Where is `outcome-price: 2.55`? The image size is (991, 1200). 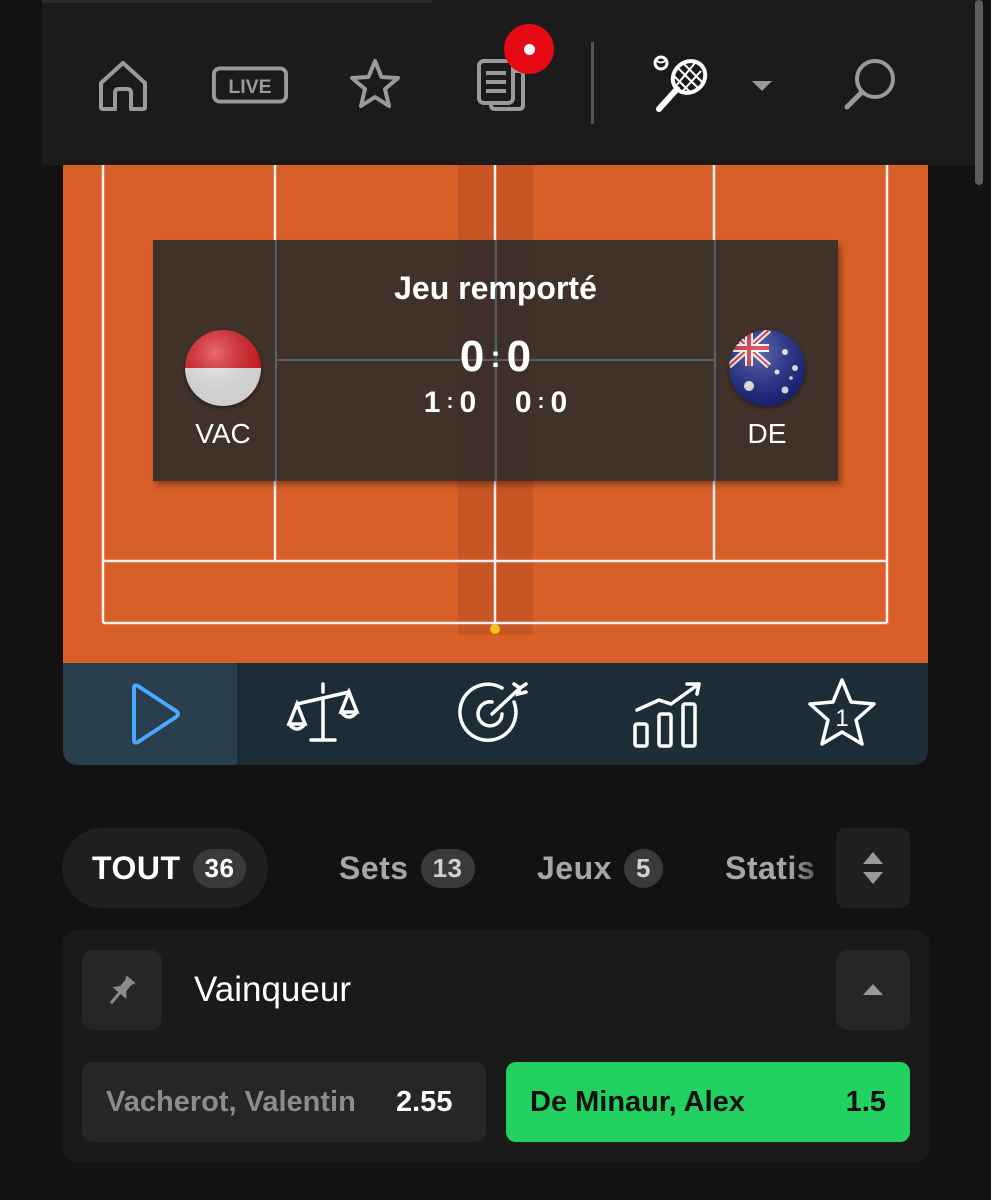 outcome-price: 2.55 is located at coordinates (424, 1101).